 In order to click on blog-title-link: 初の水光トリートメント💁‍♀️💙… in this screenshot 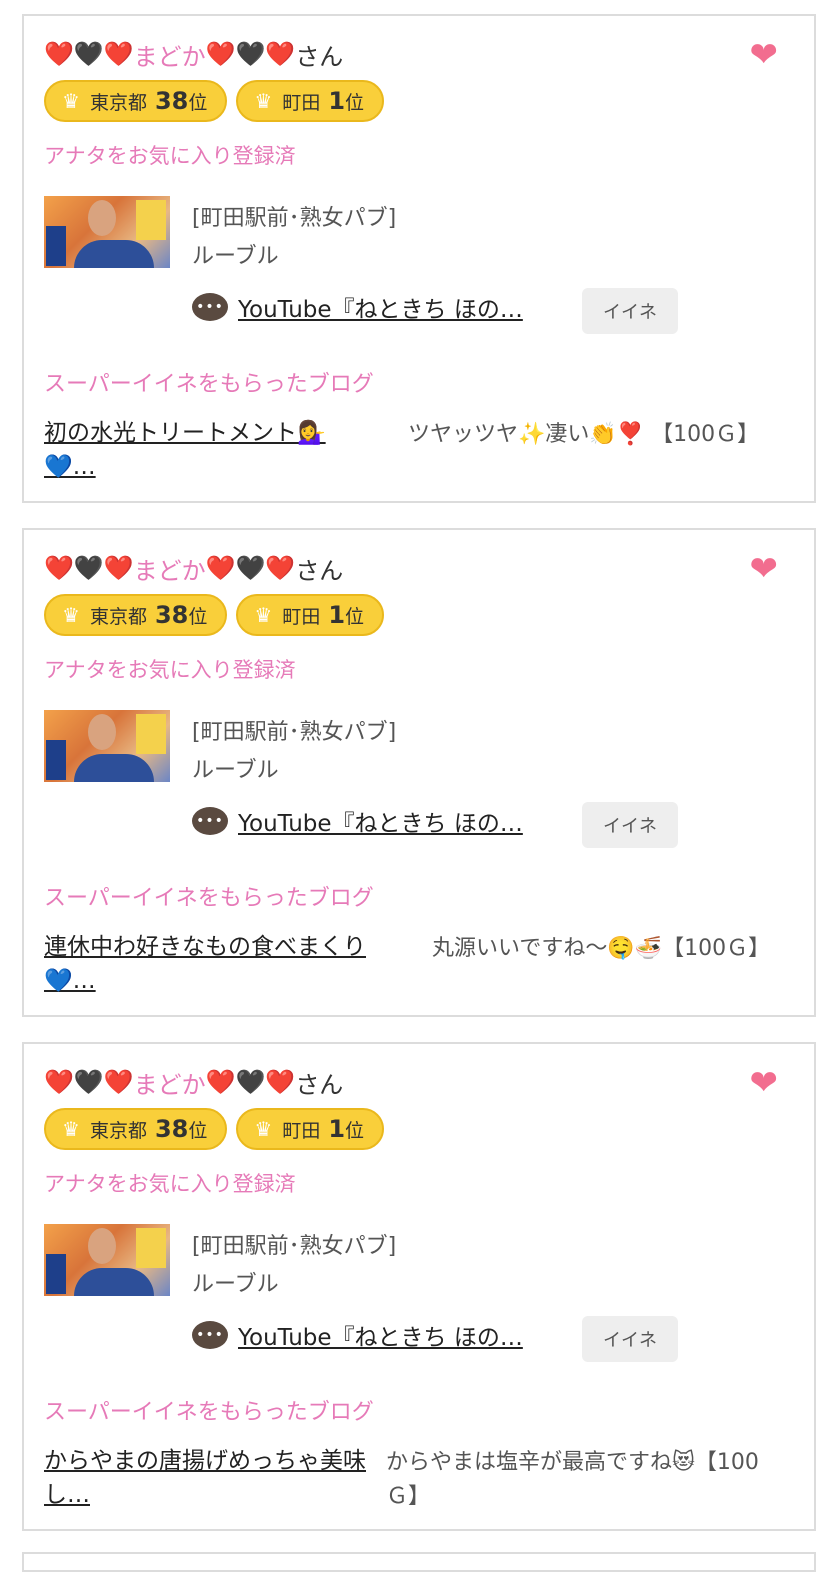, I will do `click(209, 450)`.